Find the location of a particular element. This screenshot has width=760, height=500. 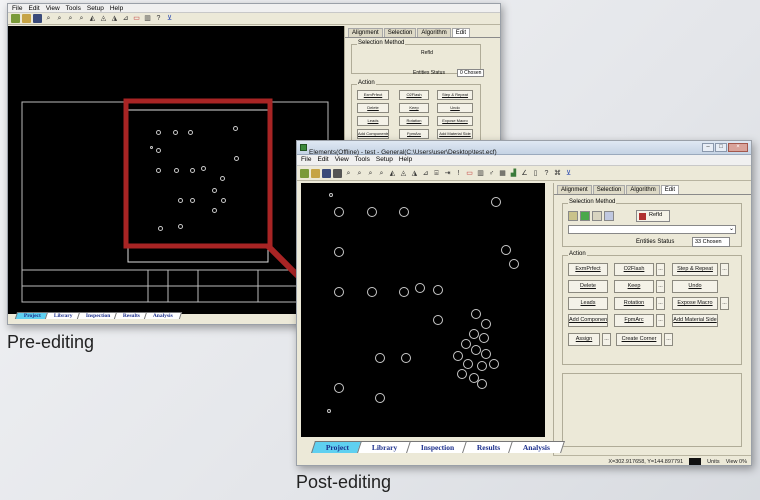

select-edit-icon is located at coordinates (609, 216).